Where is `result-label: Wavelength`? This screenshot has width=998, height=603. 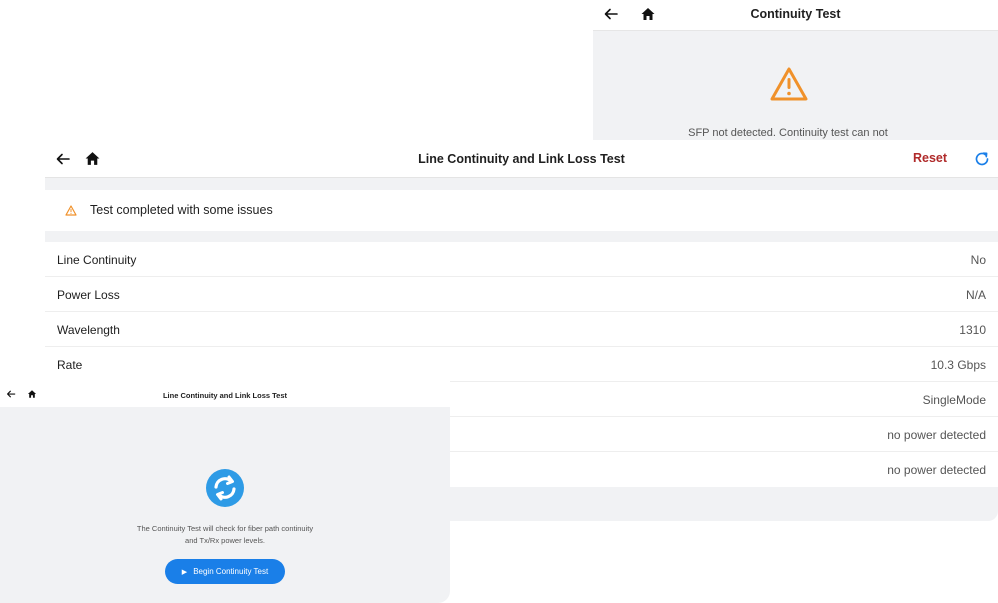
result-label: Wavelength is located at coordinates (88, 330).